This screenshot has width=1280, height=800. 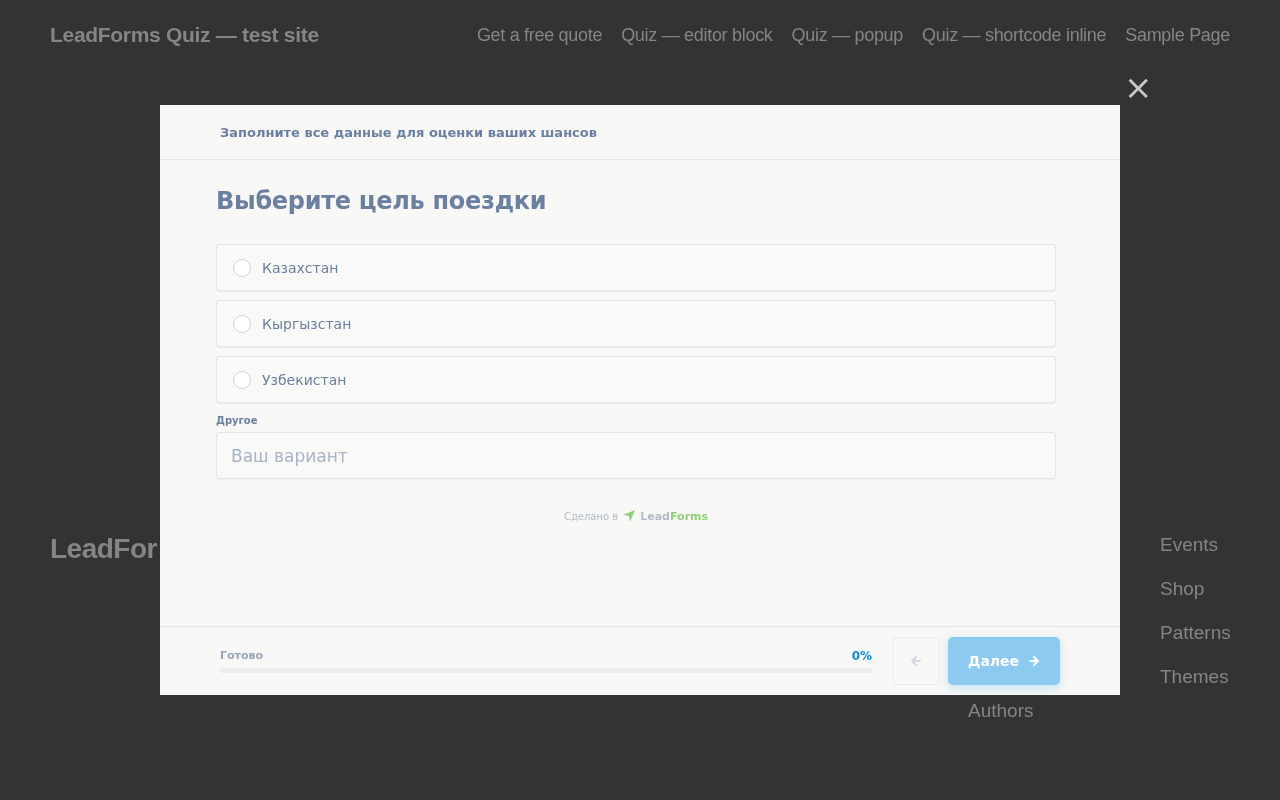 What do you see at coordinates (1182, 589) in the screenshot?
I see `footer-link: Shop` at bounding box center [1182, 589].